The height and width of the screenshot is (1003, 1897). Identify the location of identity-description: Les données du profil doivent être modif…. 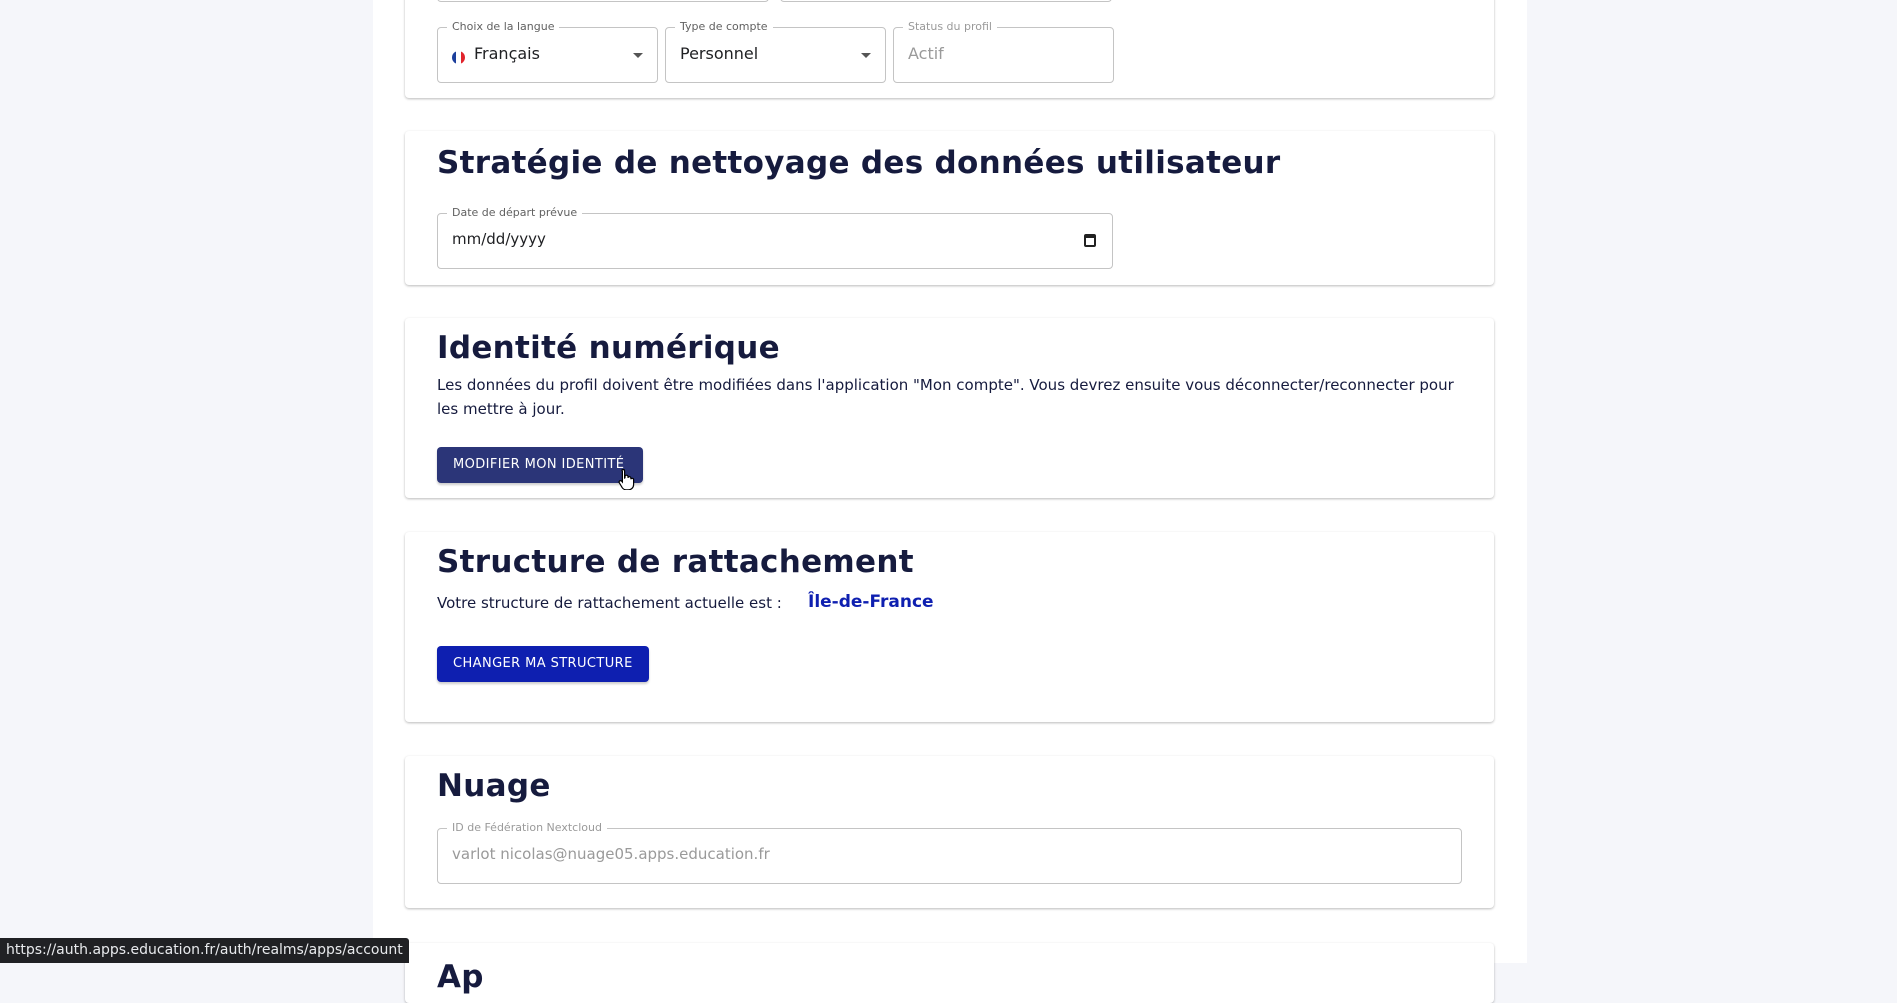
(945, 397).